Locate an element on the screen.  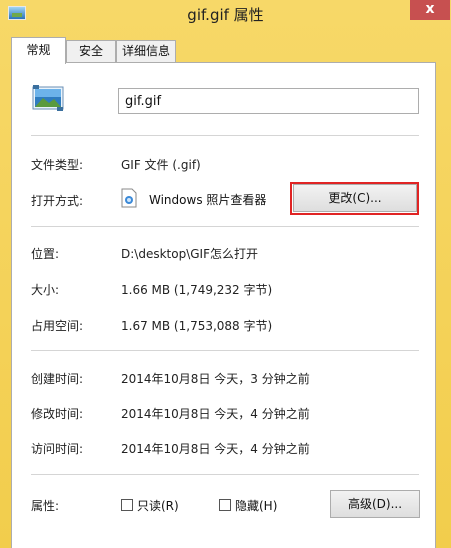
tab-security: 安全 is located at coordinates (91, 51).